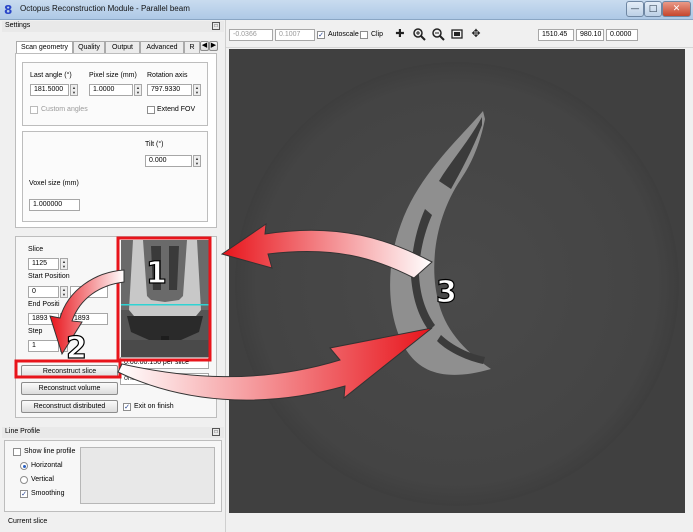  What do you see at coordinates (76, 348) in the screenshot?
I see `marker-2: 2` at bounding box center [76, 348].